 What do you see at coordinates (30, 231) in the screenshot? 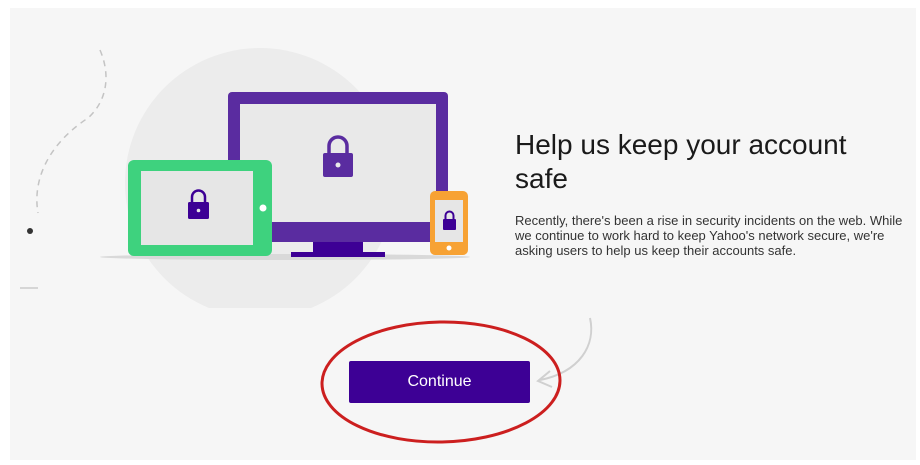
I see `dot-decoration` at bounding box center [30, 231].